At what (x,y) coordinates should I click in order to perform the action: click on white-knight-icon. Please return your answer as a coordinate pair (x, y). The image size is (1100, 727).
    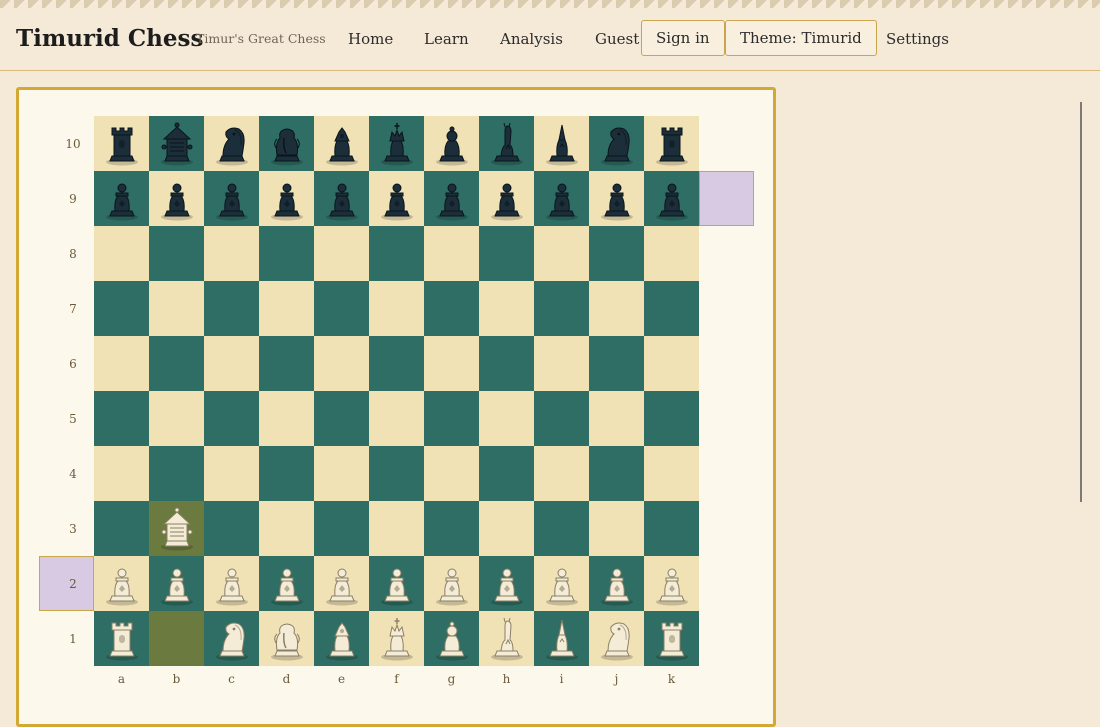
    Looking at the image, I should click on (231, 638).